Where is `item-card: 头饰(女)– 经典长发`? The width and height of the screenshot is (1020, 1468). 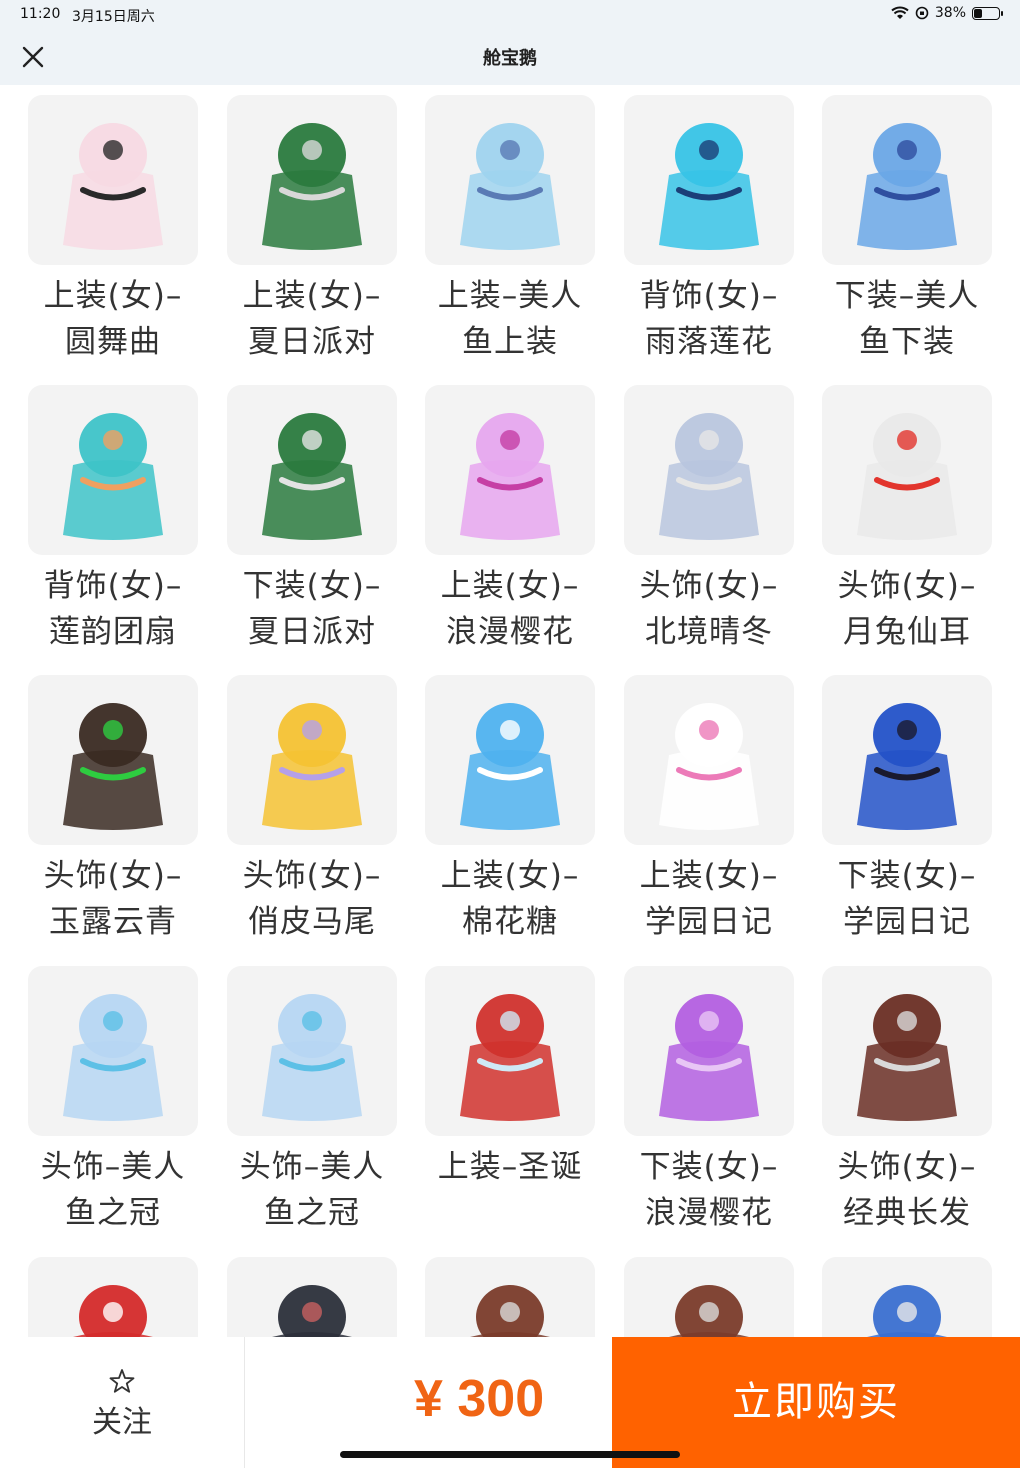 item-card: 头饰(女)– 经典长发 is located at coordinates (907, 1101).